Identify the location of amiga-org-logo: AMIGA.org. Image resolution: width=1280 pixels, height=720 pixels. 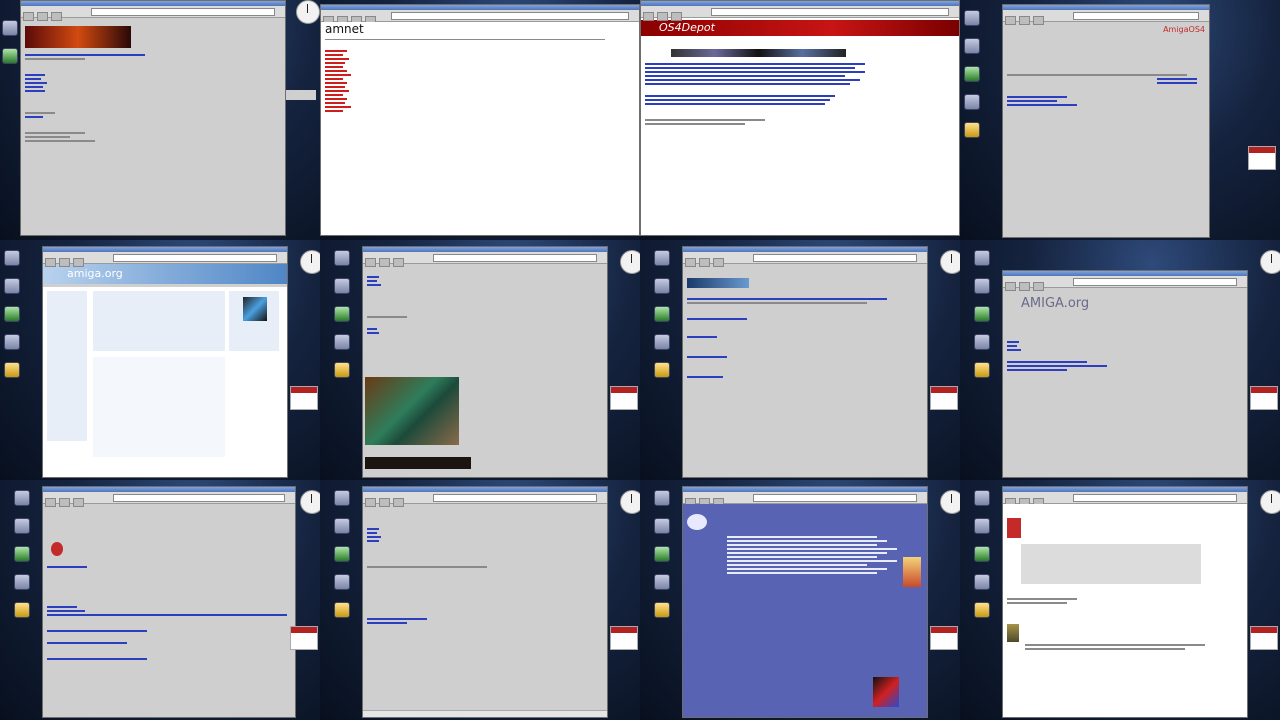
(1055, 303).